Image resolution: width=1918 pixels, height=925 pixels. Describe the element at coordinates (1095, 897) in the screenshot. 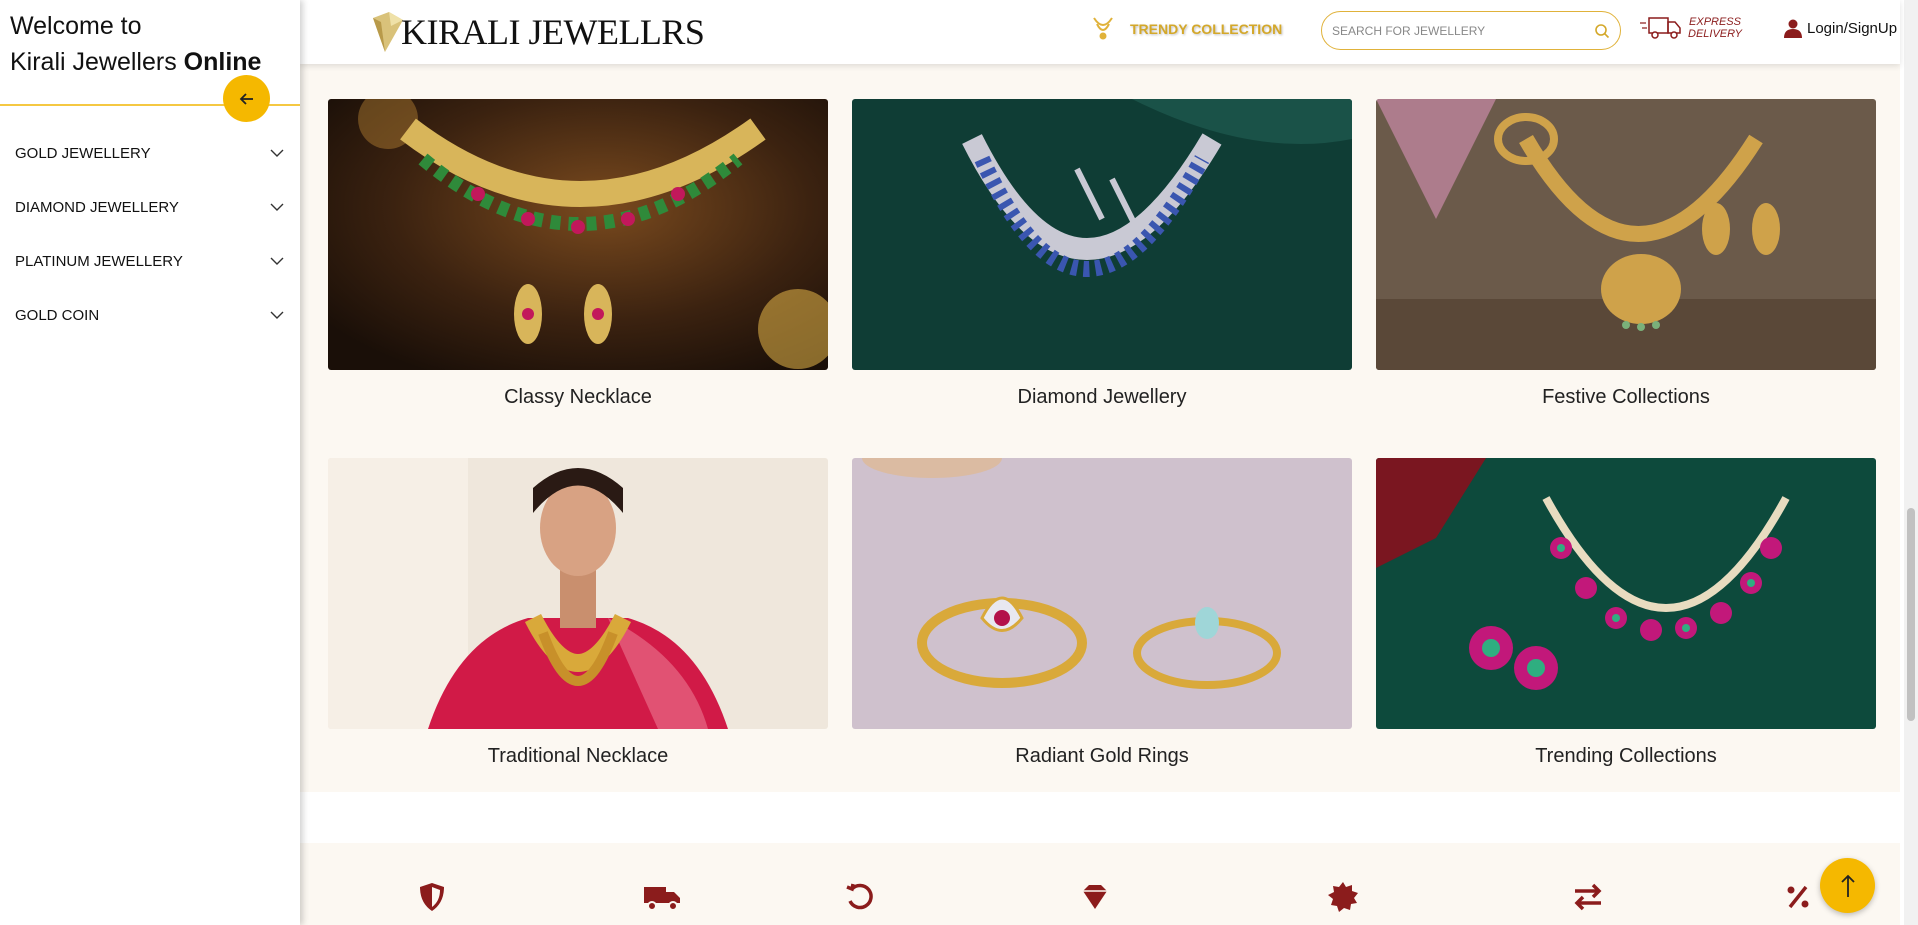

I see `diamond-icon` at that location.